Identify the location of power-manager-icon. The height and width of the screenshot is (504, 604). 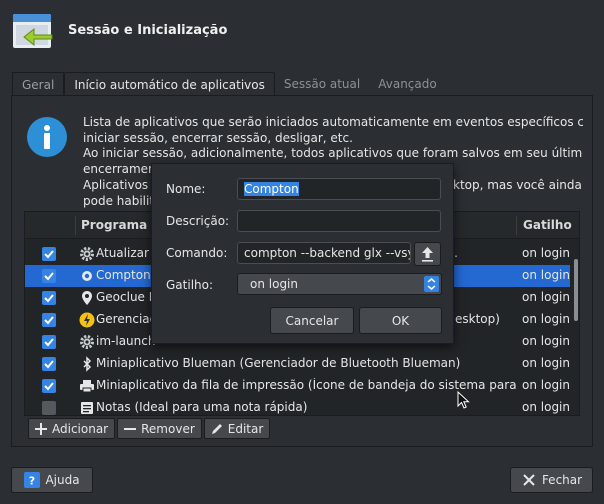
(87, 320).